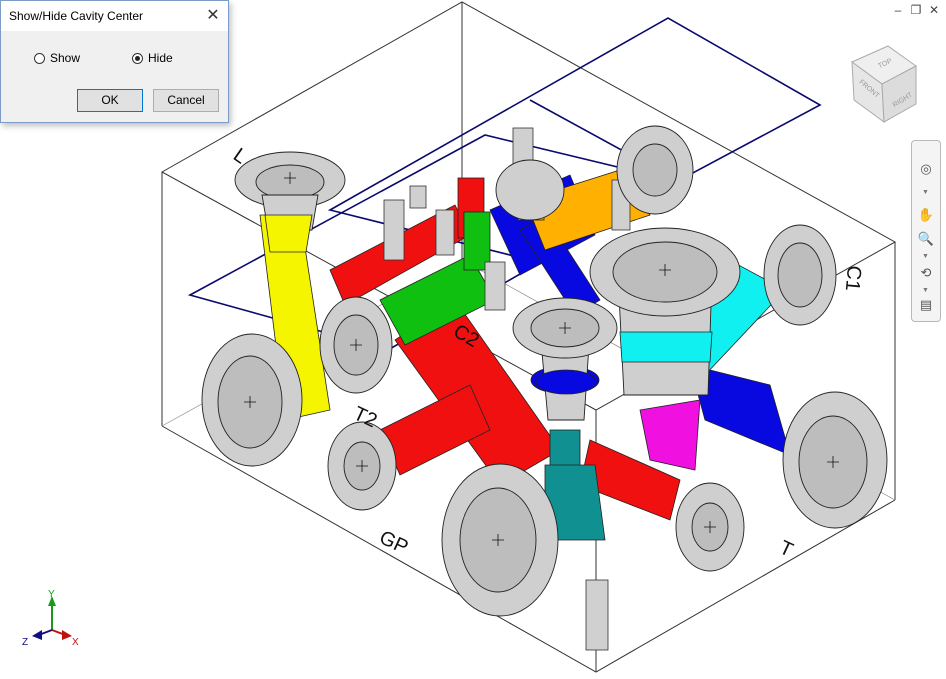 This screenshot has width=946, height=679. What do you see at coordinates (925, 256) in the screenshot?
I see `zoom-dropdown-icon: ▼` at bounding box center [925, 256].